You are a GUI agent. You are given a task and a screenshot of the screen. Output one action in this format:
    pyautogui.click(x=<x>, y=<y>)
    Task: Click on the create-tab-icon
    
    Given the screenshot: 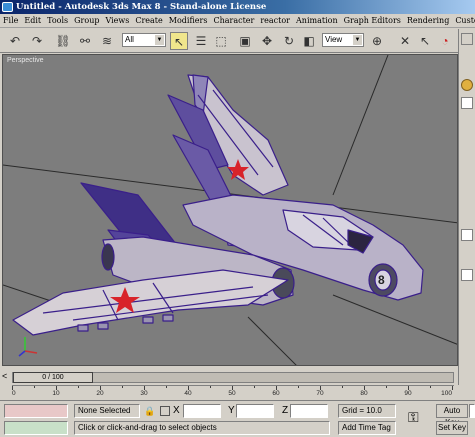 What is the action you would take?
    pyautogui.click(x=467, y=39)
    